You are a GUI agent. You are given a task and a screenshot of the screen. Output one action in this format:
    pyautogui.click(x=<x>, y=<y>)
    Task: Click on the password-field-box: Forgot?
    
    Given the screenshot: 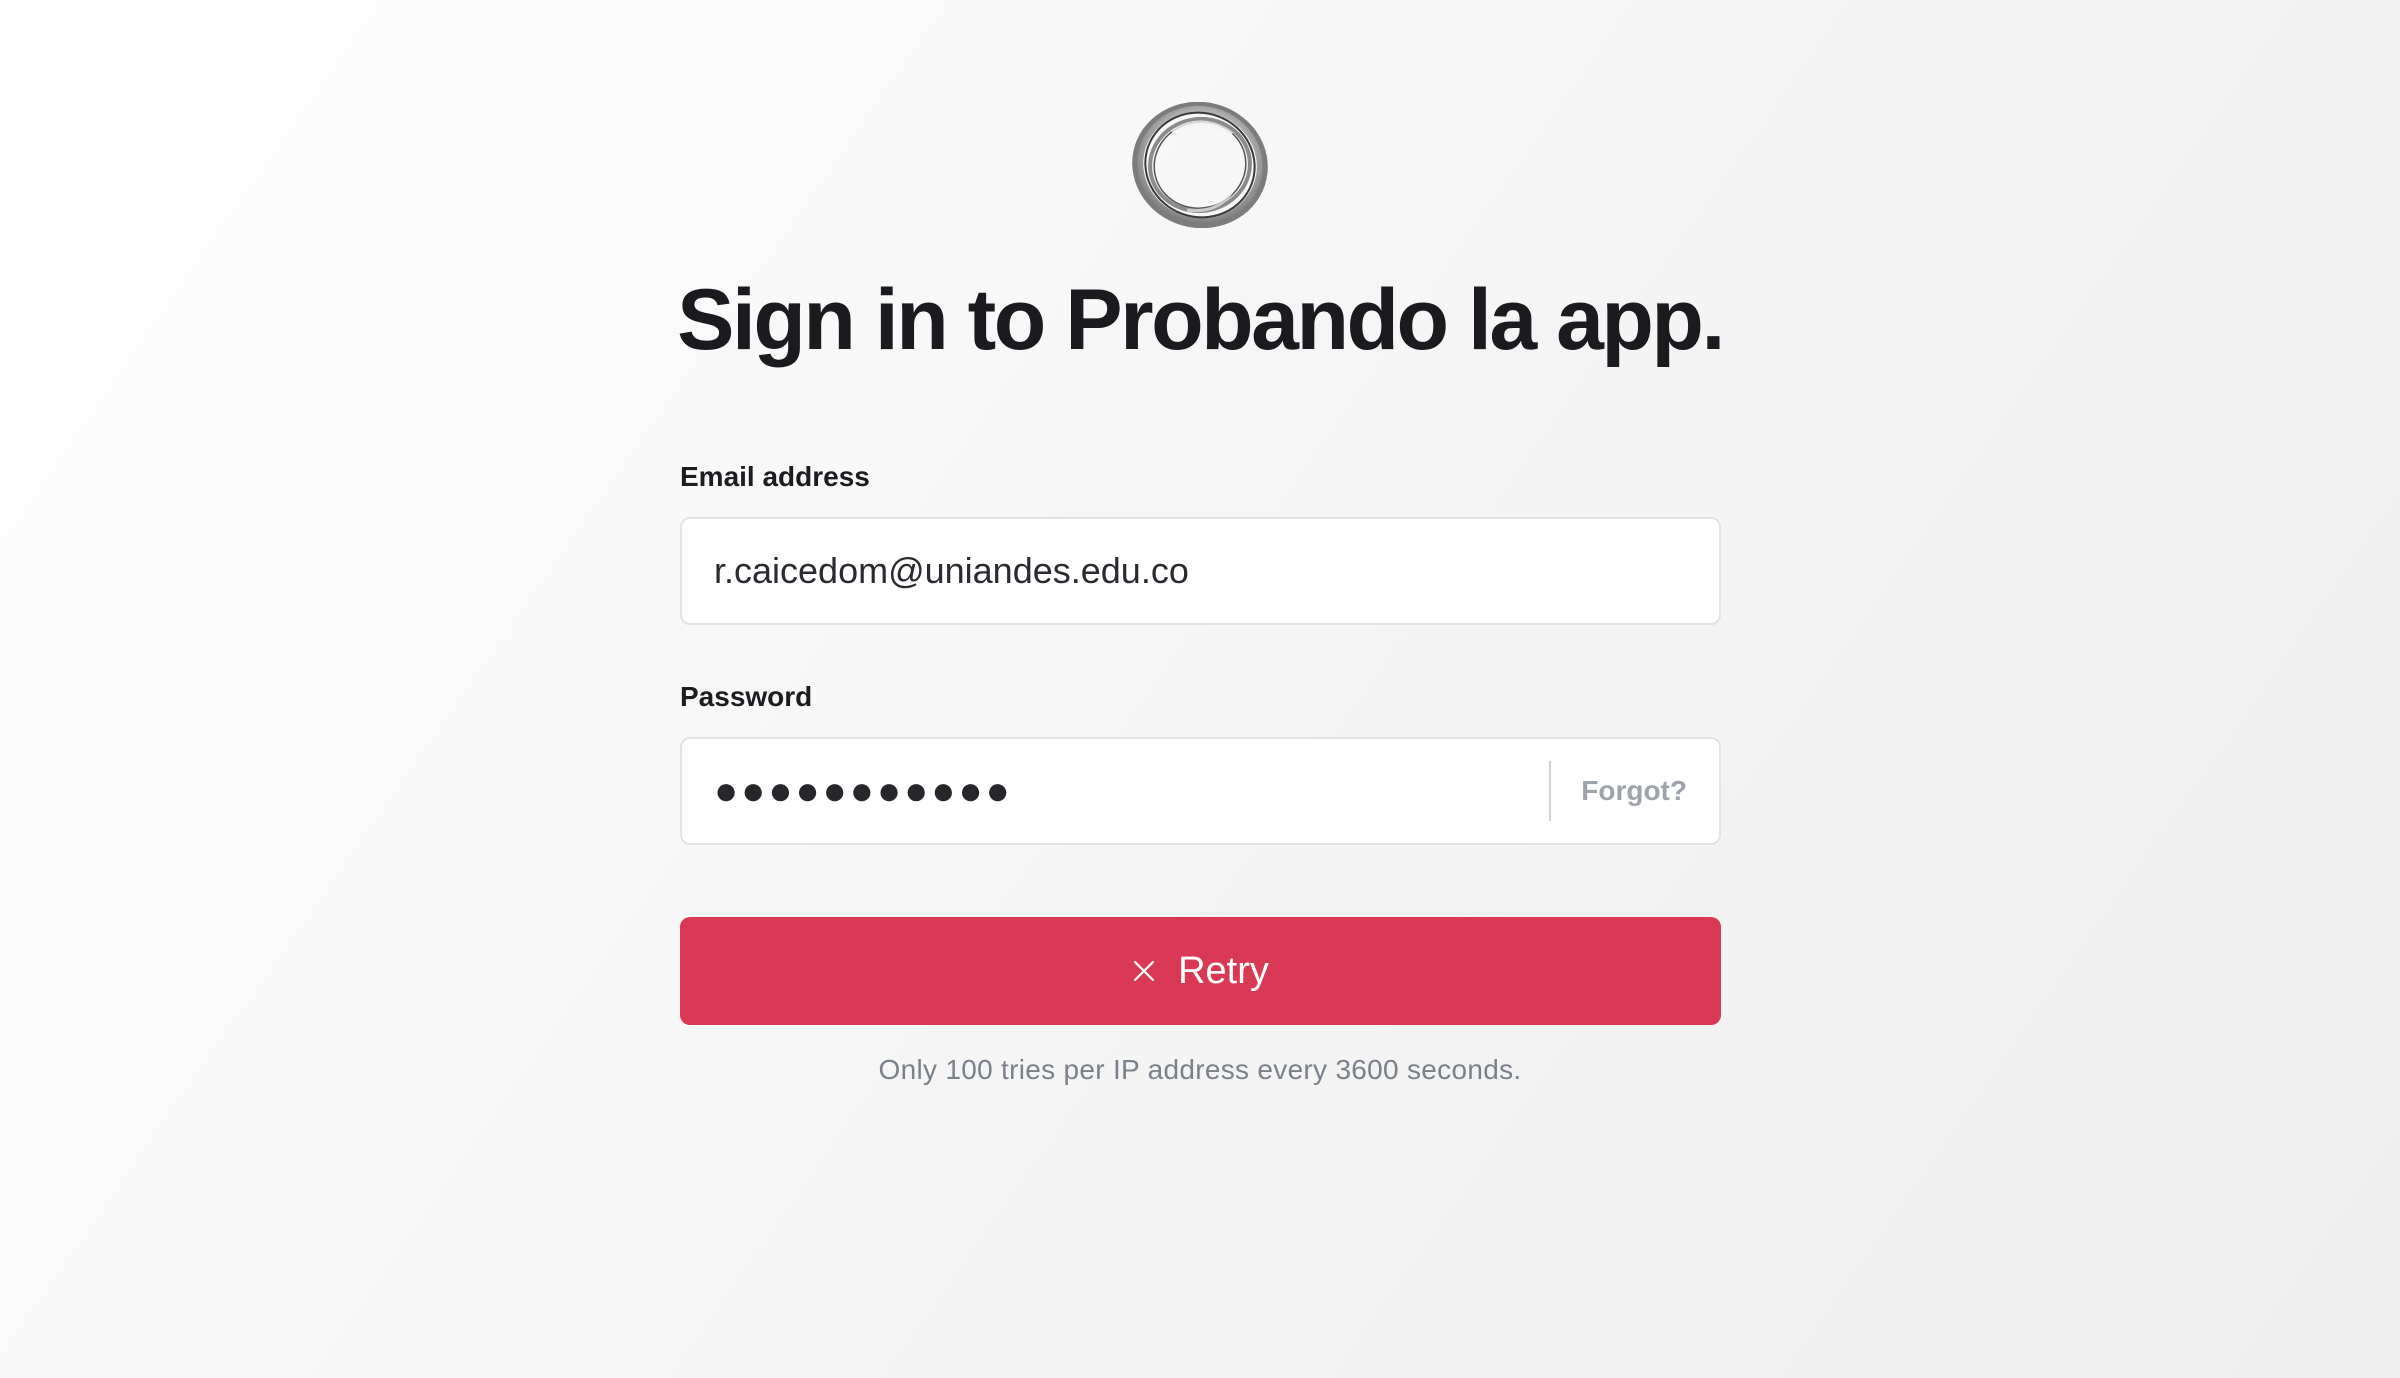 What is the action you would take?
    pyautogui.click(x=1200, y=791)
    